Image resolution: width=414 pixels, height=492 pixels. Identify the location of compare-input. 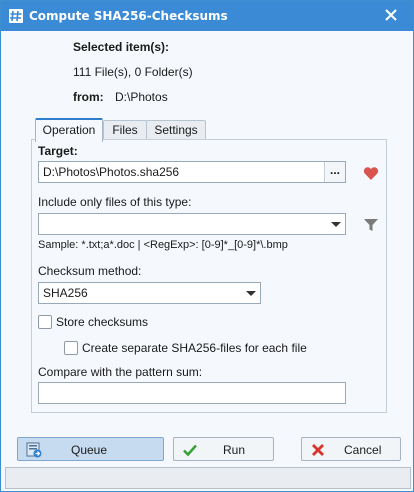
(192, 393).